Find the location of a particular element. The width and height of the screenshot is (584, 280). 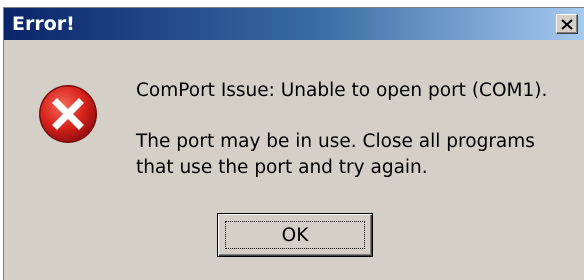

title-bar: Error! is located at coordinates (294, 24).